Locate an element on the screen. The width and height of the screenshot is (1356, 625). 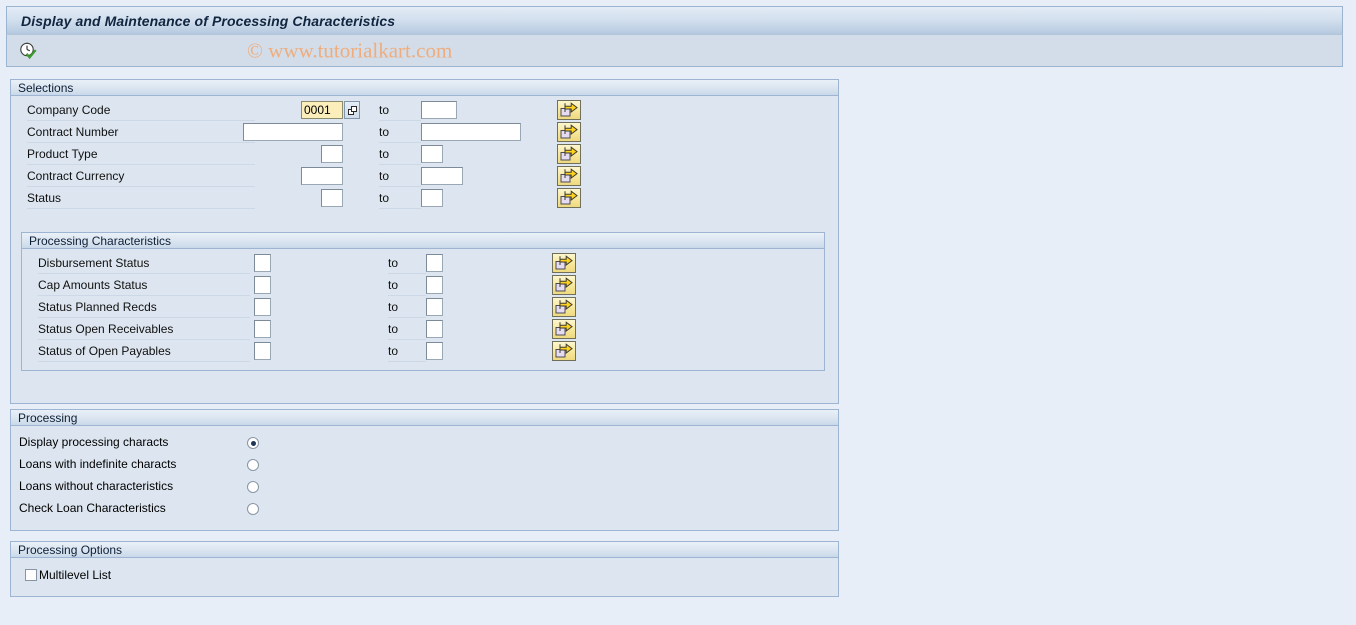
value-help-button is located at coordinates (352, 110).